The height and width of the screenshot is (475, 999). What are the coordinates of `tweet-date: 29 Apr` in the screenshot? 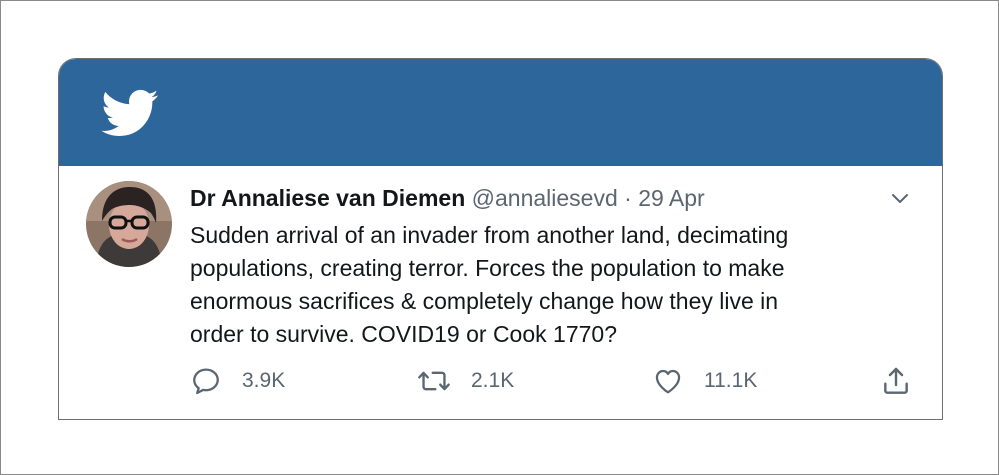 It's located at (671, 198).